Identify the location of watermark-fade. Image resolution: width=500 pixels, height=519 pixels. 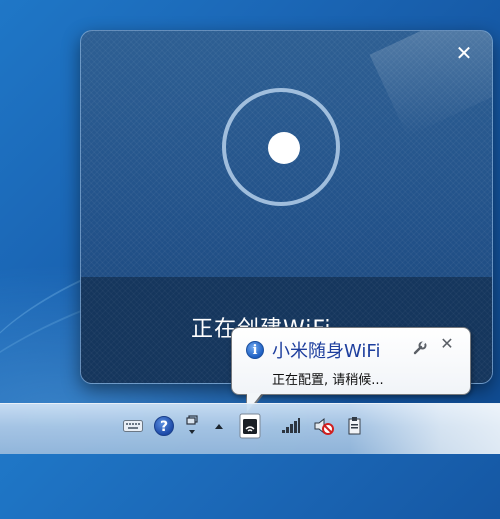
(425, 429).